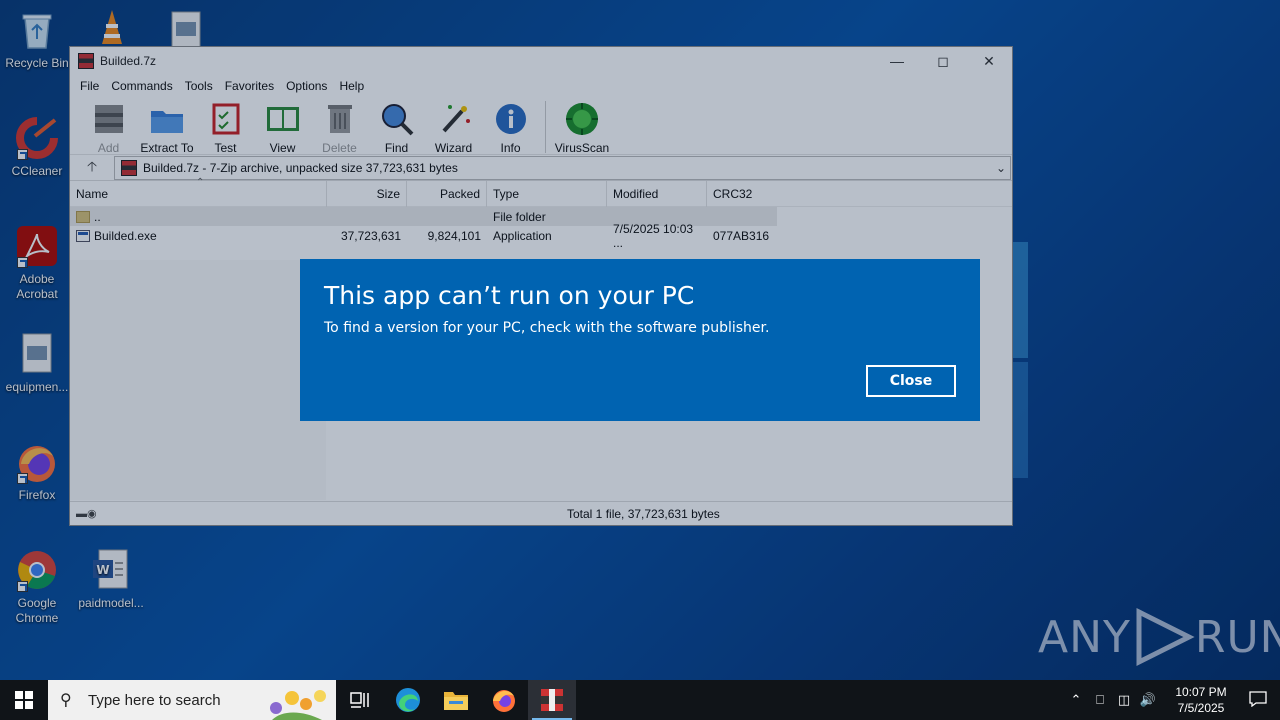  I want to click on toolbar-label: Add, so click(108, 148).